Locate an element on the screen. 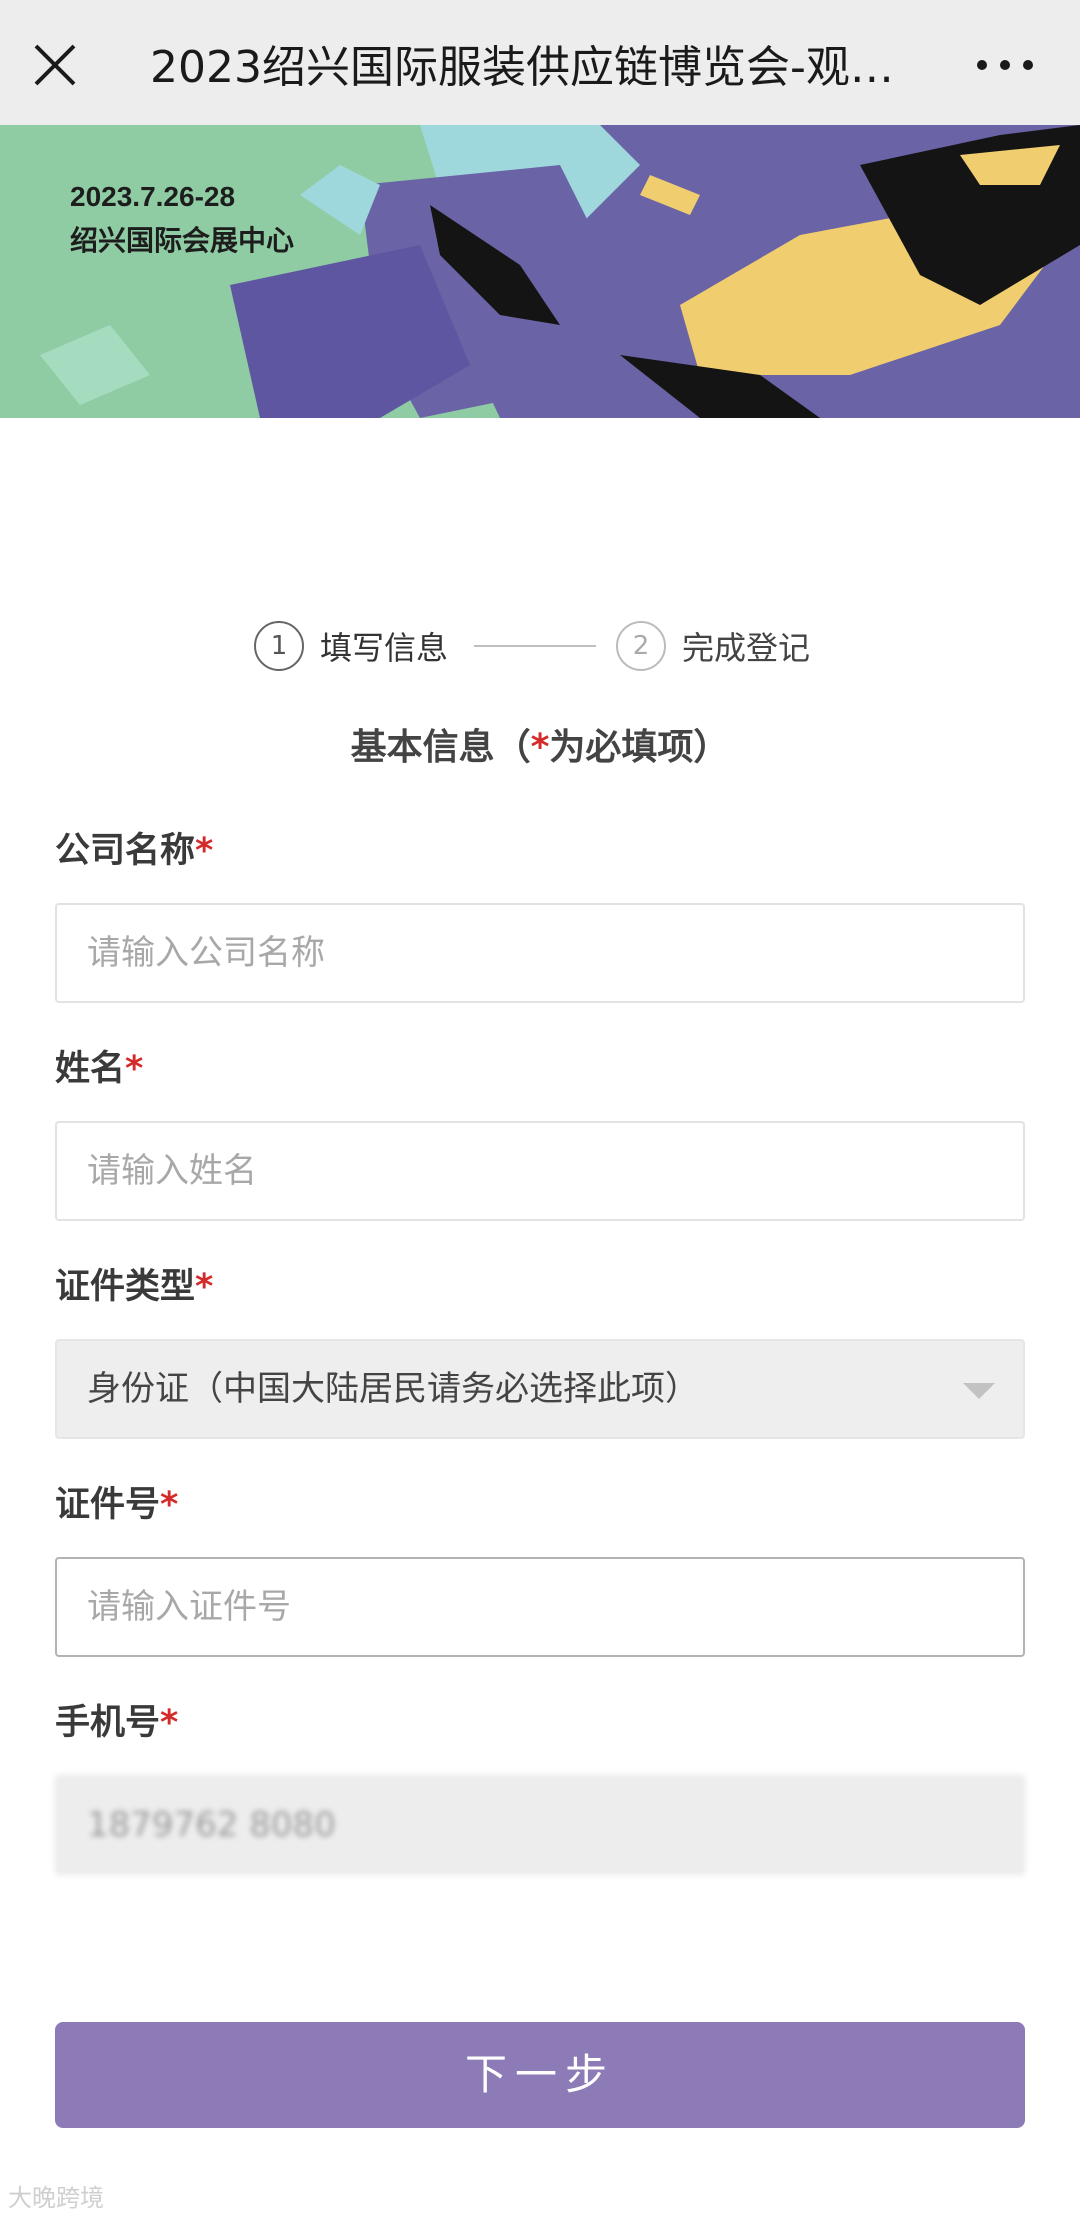 This screenshot has width=1080, height=2215. phone-label: 手机号* is located at coordinates (116, 1719).